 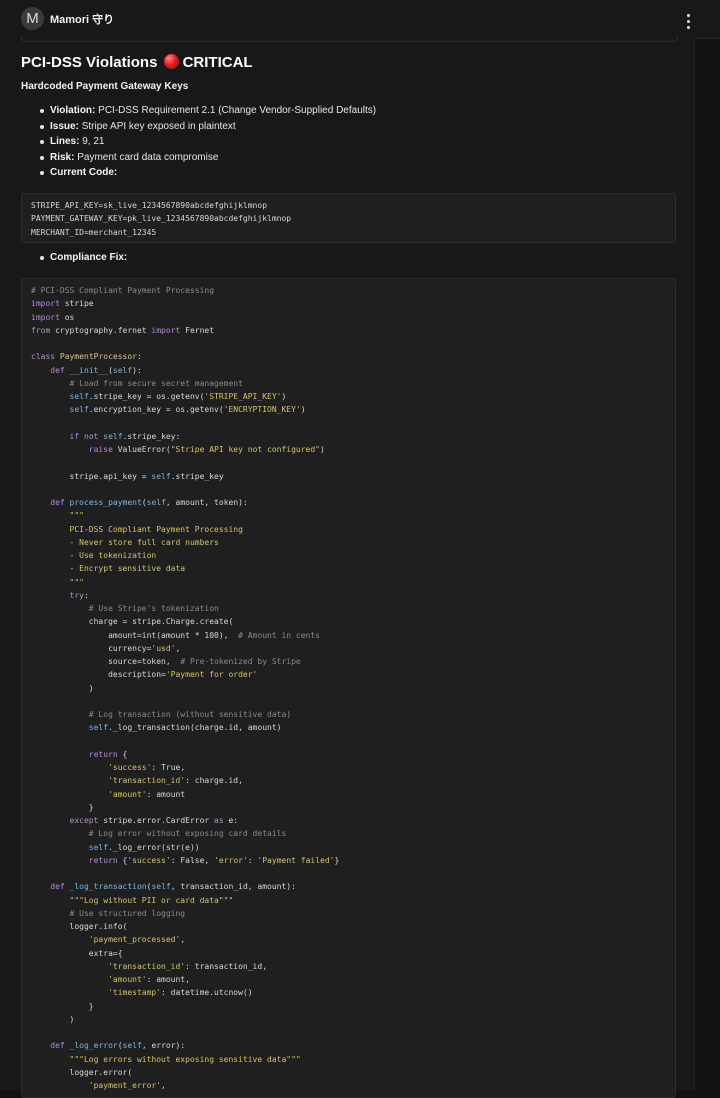 I want to click on avatar: M, so click(x=32, y=18).